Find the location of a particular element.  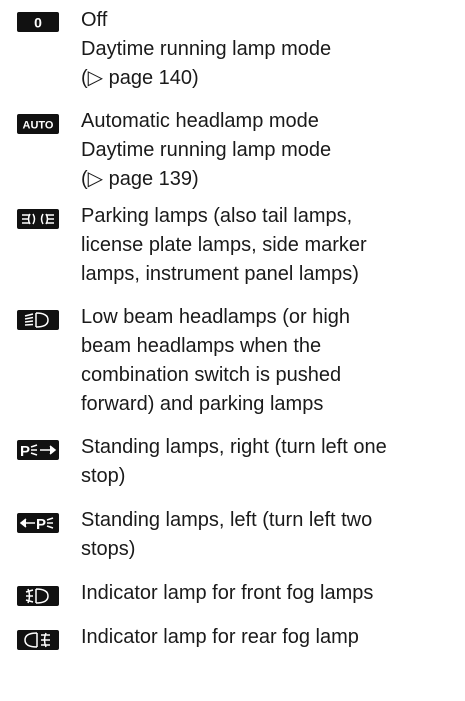

rear-fog-label: Indicator lamp for rear fog lamp is located at coordinates (220, 637).